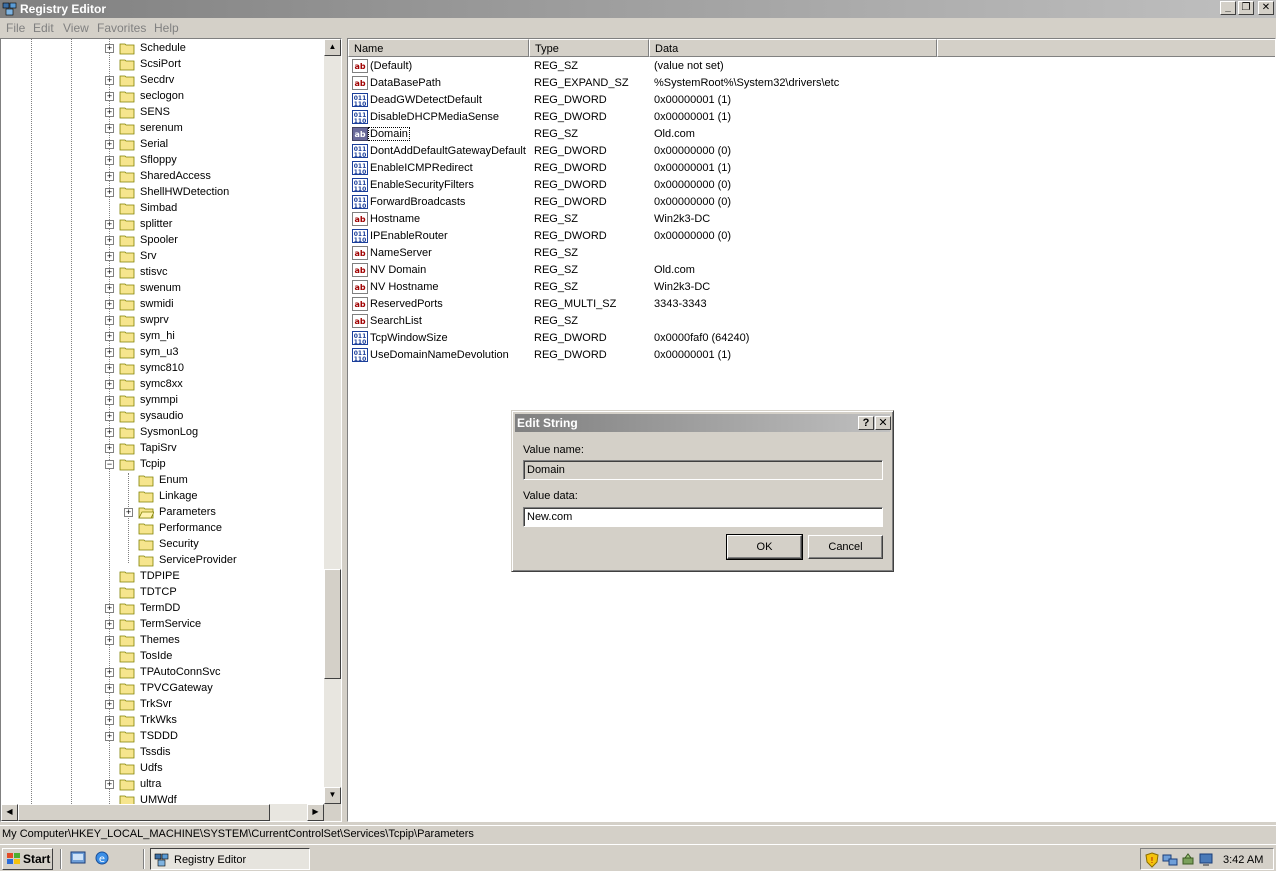 This screenshot has width=1276, height=871. Describe the element at coordinates (162, 720) in the screenshot. I see `tree-item: + TrkWks` at that location.